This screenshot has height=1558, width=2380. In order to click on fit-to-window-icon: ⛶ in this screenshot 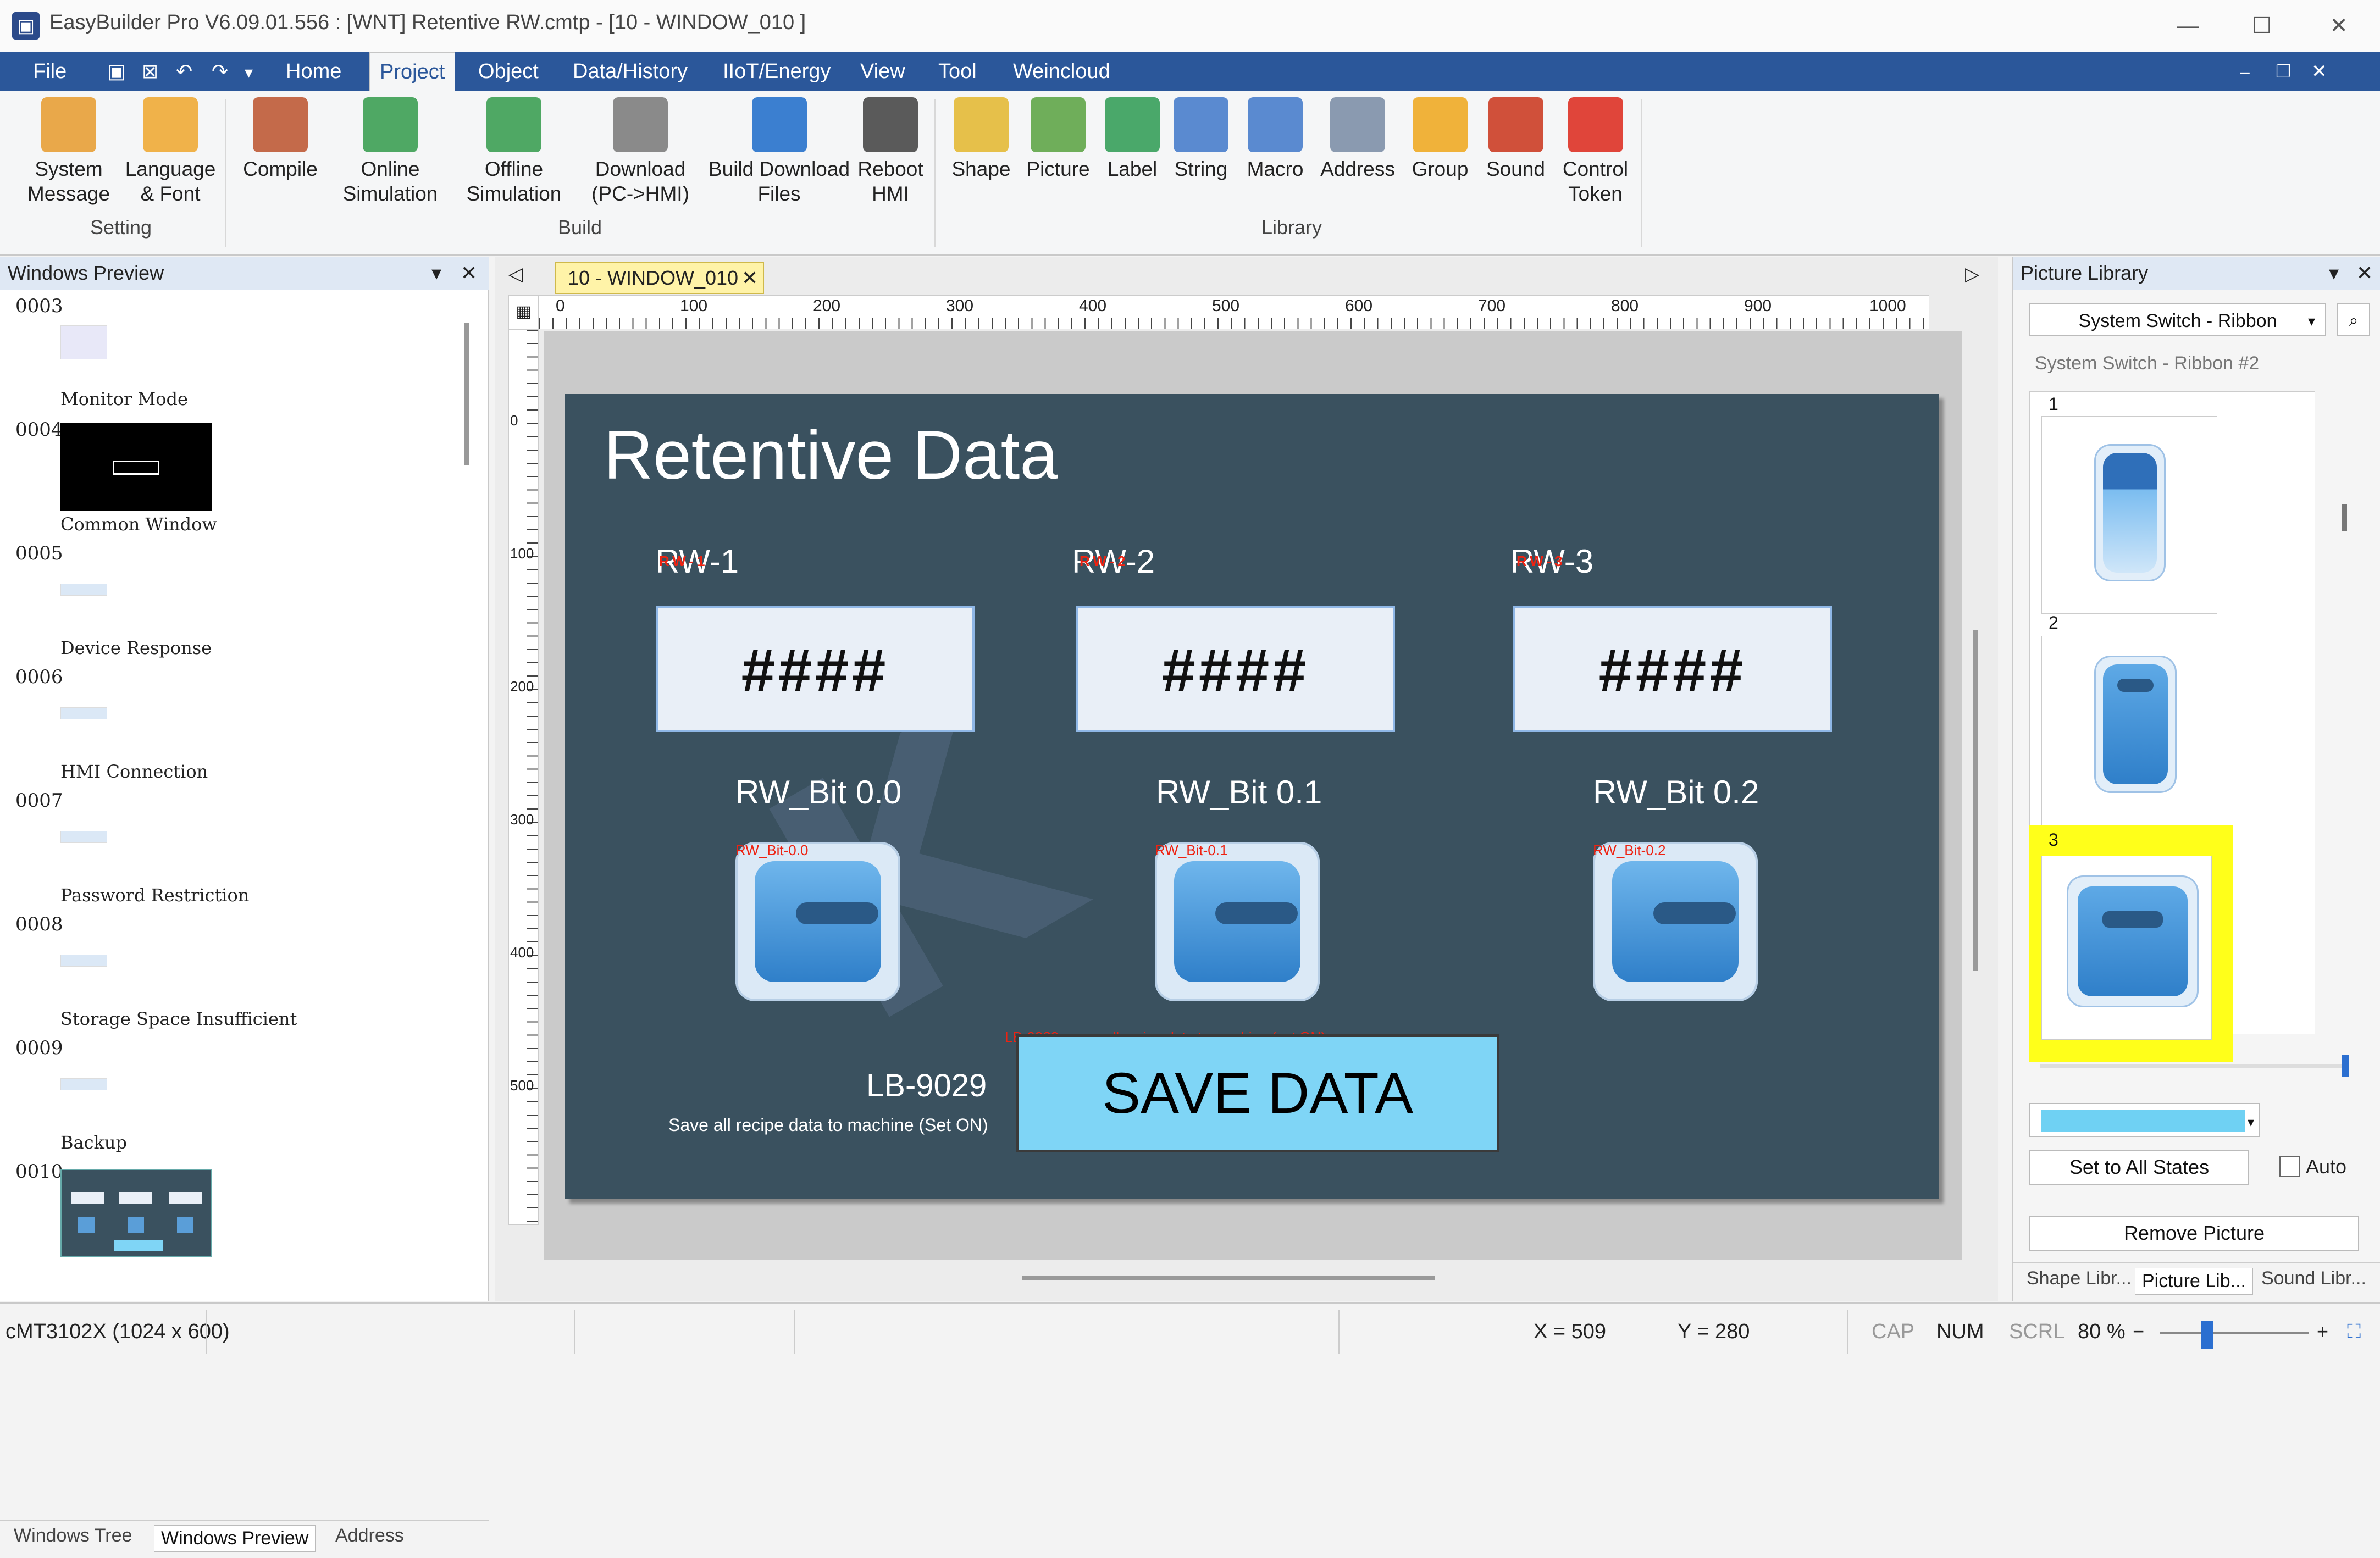, I will do `click(2354, 1332)`.